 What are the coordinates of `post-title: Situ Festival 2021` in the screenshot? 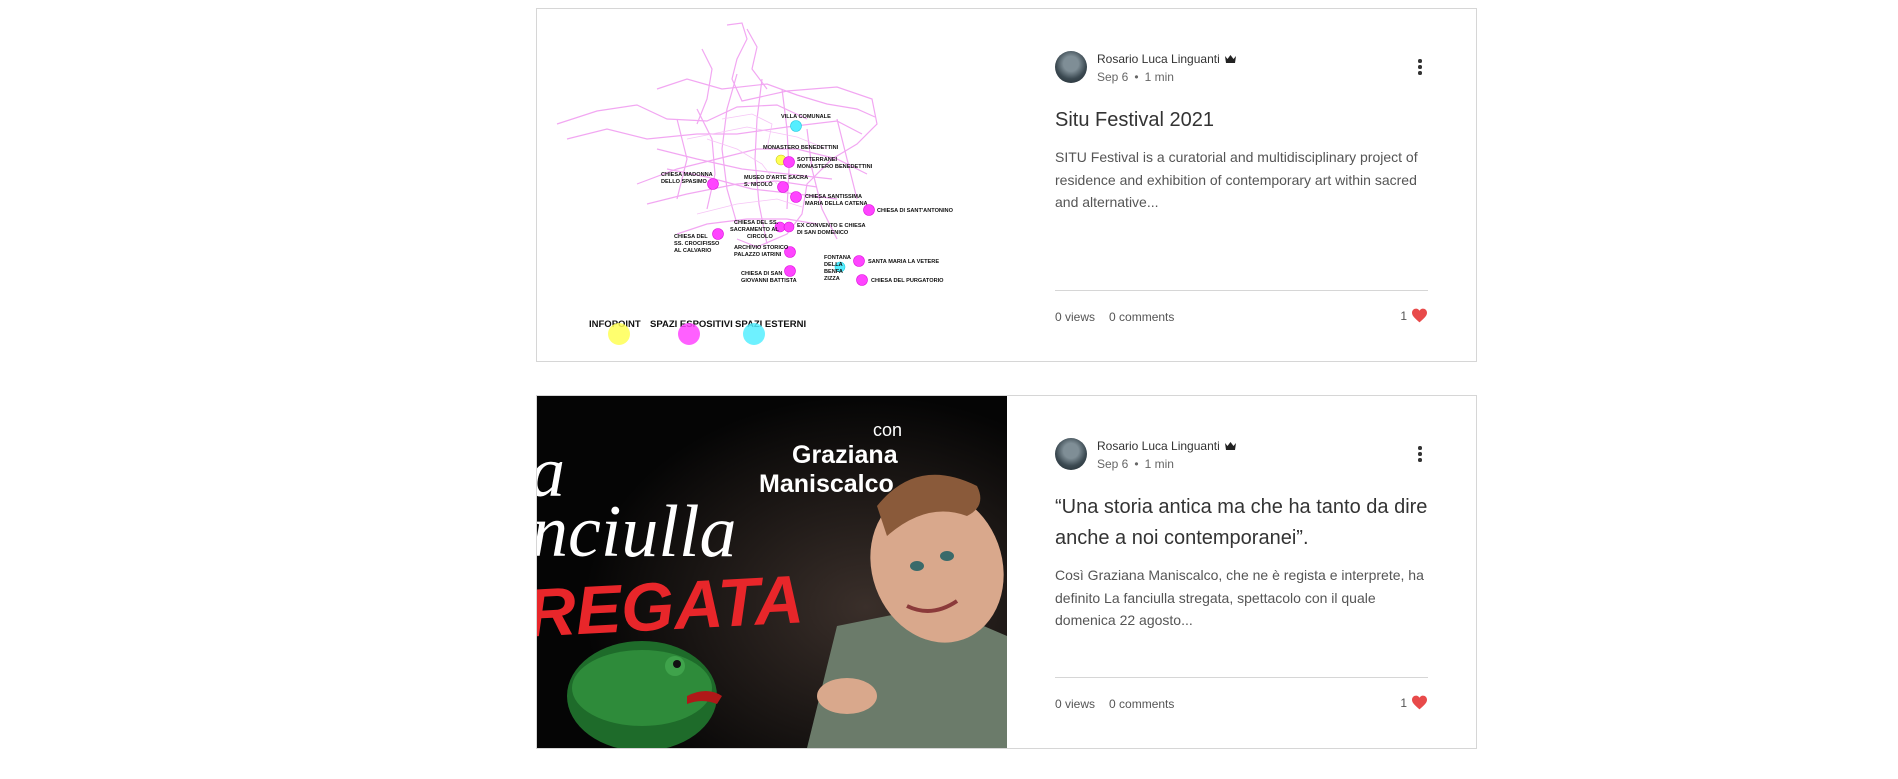 It's located at (1242, 120).